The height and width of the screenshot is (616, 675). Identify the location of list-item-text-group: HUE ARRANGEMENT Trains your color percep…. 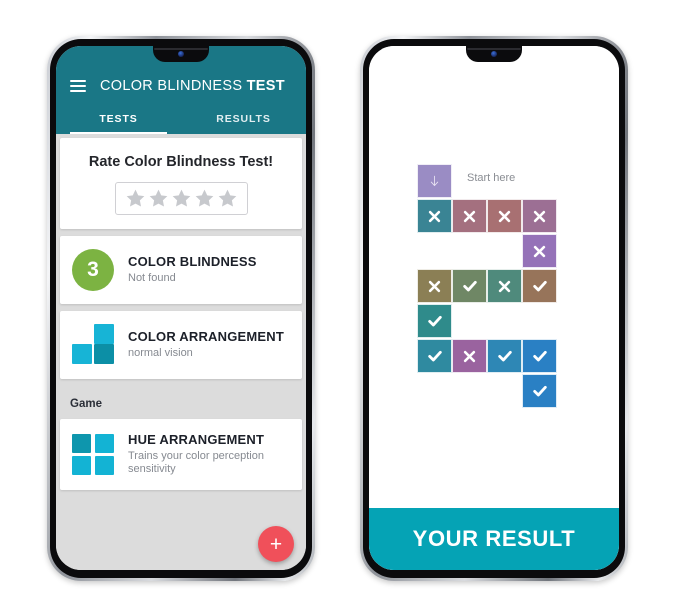
(209, 454).